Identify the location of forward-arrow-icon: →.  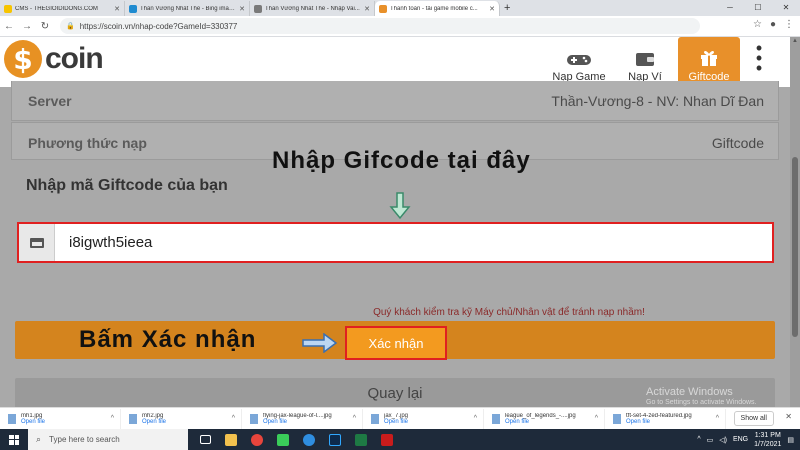
(27, 26).